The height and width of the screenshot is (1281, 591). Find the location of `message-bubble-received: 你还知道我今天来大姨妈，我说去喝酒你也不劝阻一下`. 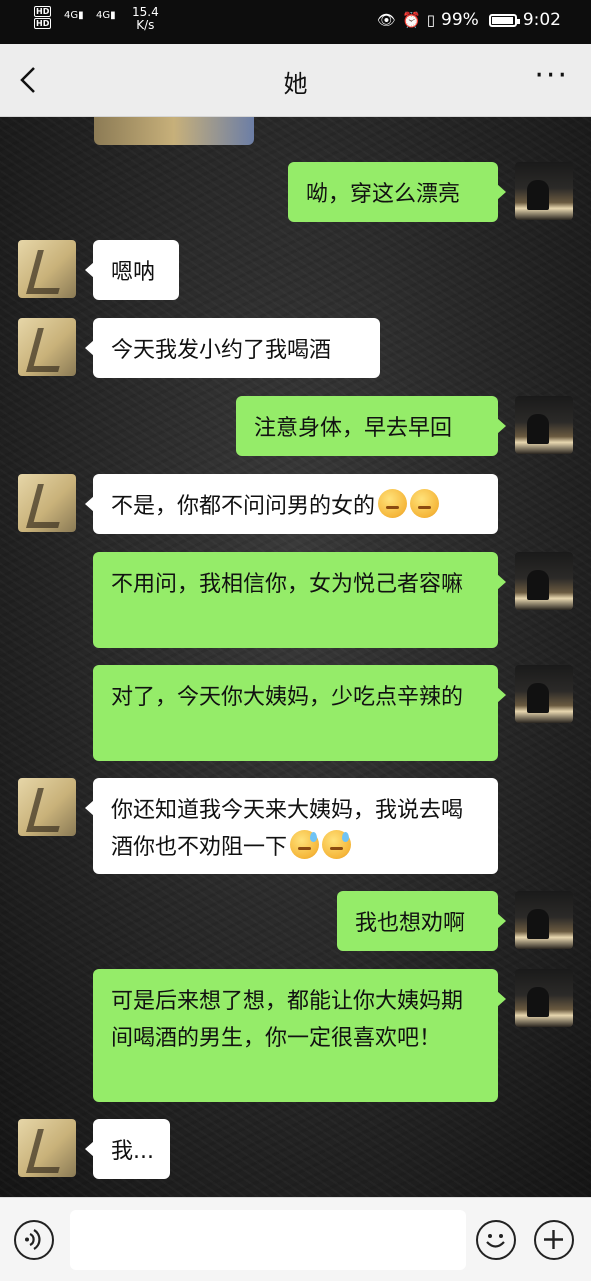

message-bubble-received: 你还知道我今天来大姨妈，我说去喝酒你也不劝阻一下 is located at coordinates (291, 826).